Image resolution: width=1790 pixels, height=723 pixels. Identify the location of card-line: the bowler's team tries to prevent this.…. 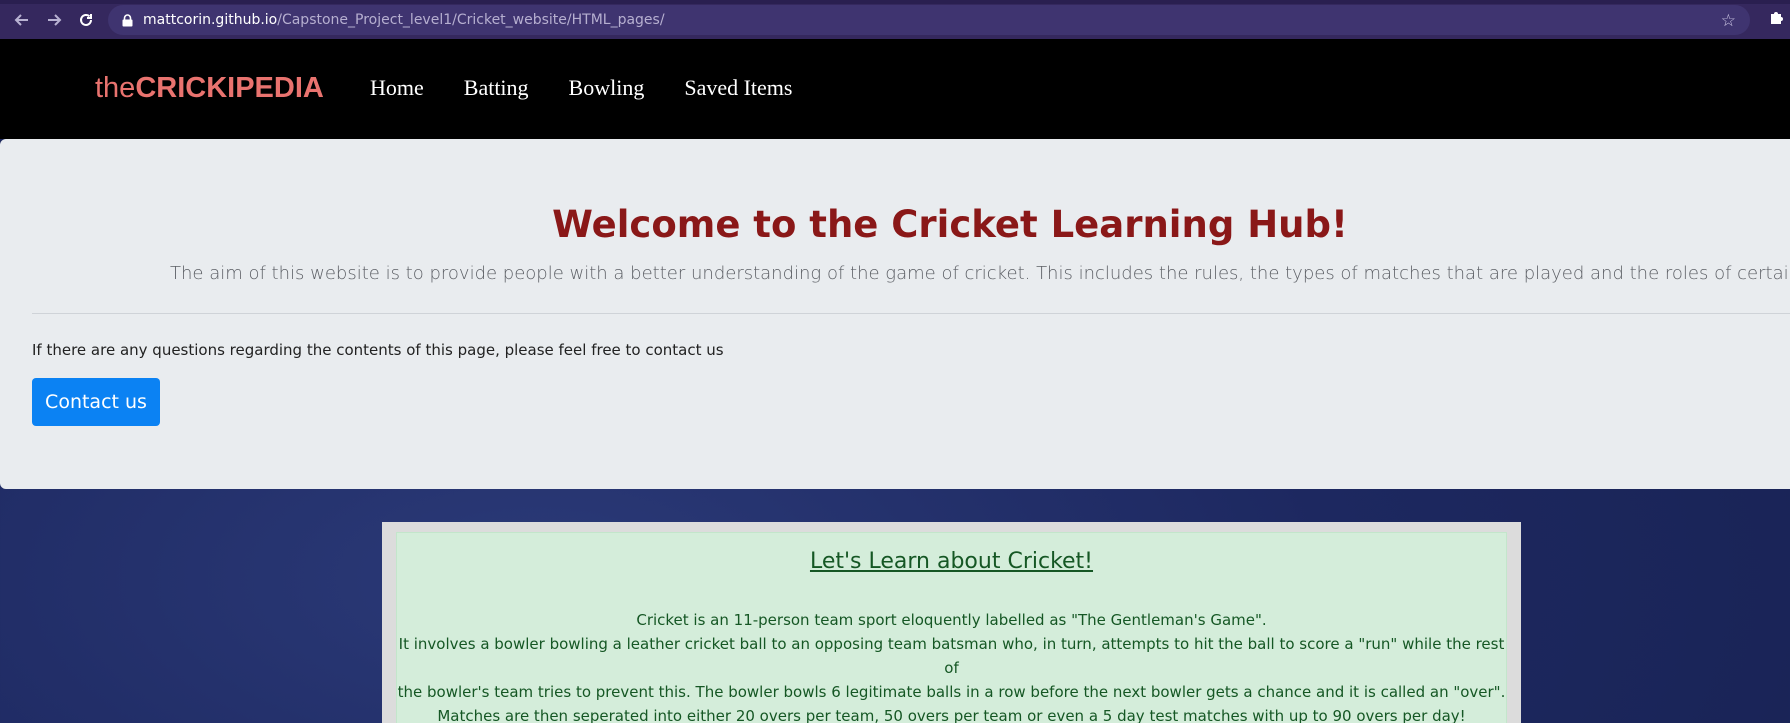
(951, 692).